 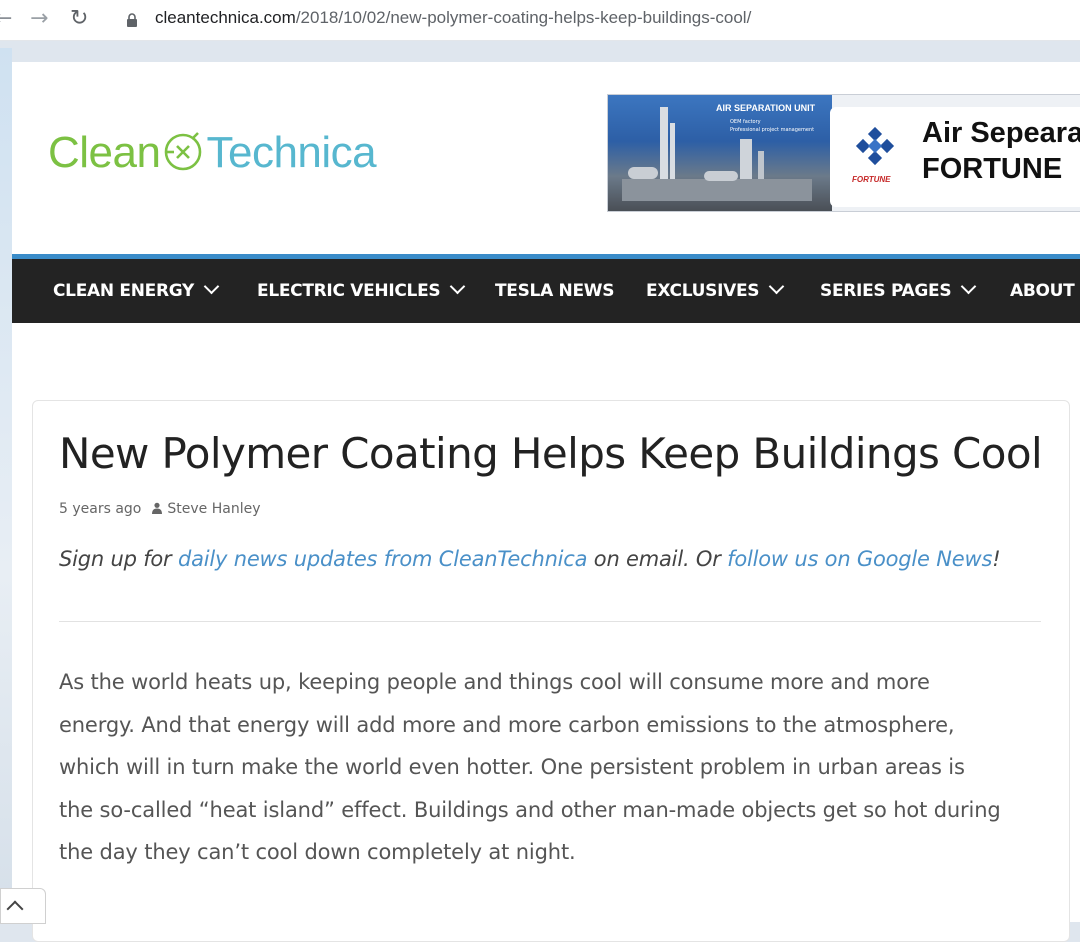 What do you see at coordinates (550, 621) in the screenshot?
I see `divider` at bounding box center [550, 621].